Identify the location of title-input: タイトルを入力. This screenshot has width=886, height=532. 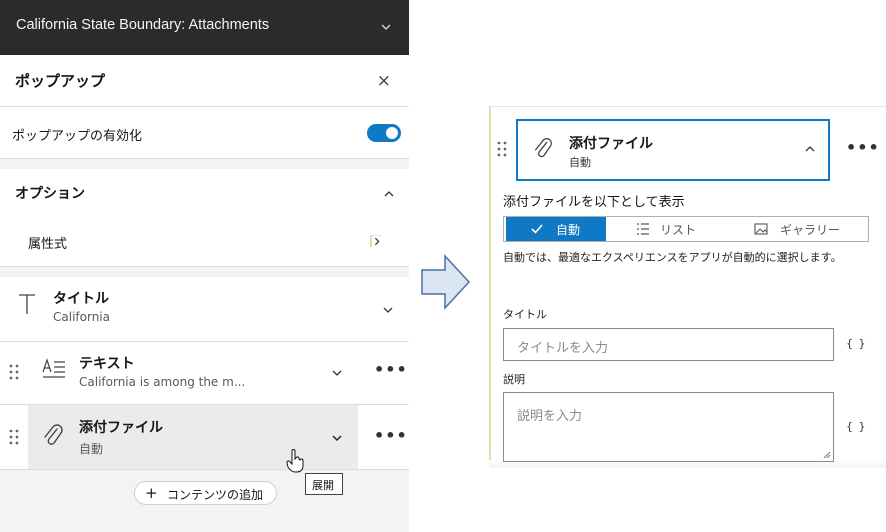
(668, 344).